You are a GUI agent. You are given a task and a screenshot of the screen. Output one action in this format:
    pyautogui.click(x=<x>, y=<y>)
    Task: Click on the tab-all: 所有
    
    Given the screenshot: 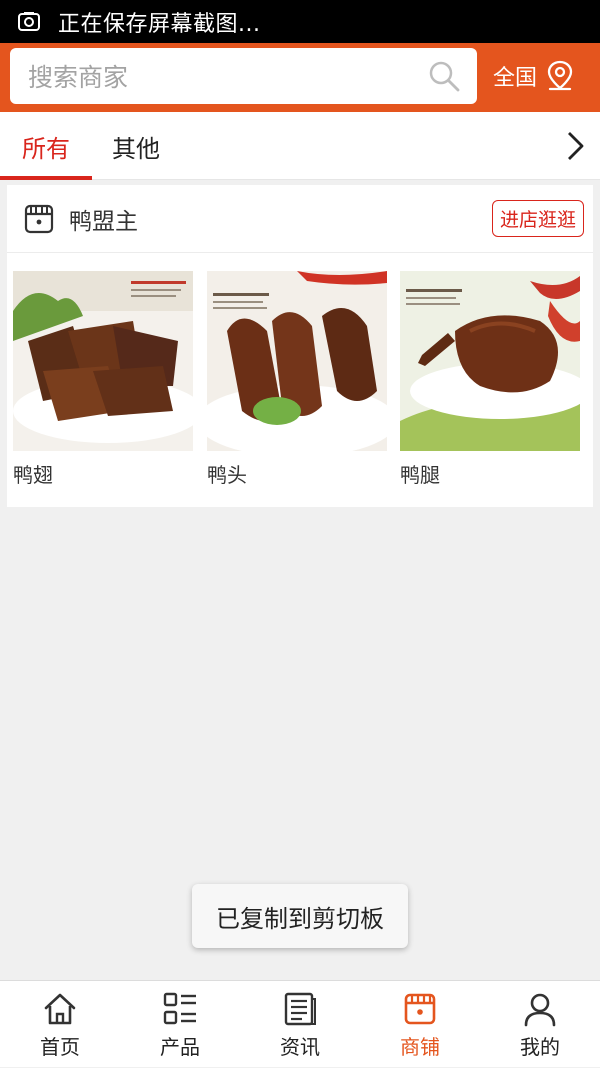 What is the action you would take?
    pyautogui.click(x=46, y=146)
    